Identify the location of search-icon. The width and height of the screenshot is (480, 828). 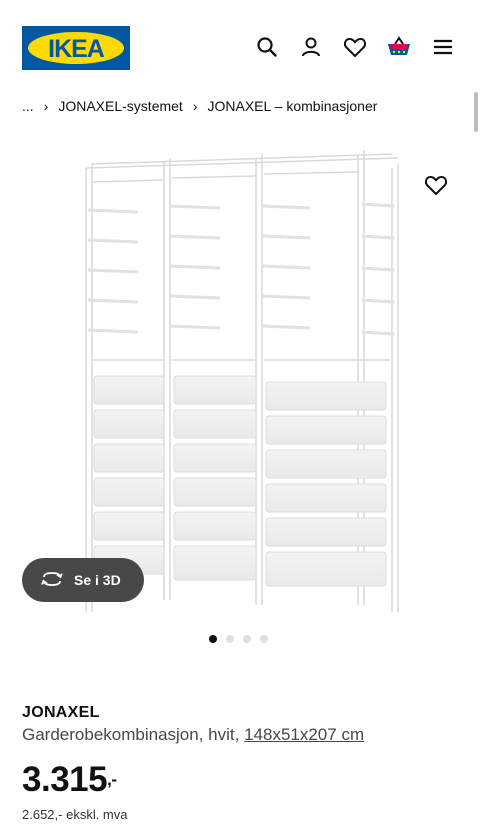
(267, 47).